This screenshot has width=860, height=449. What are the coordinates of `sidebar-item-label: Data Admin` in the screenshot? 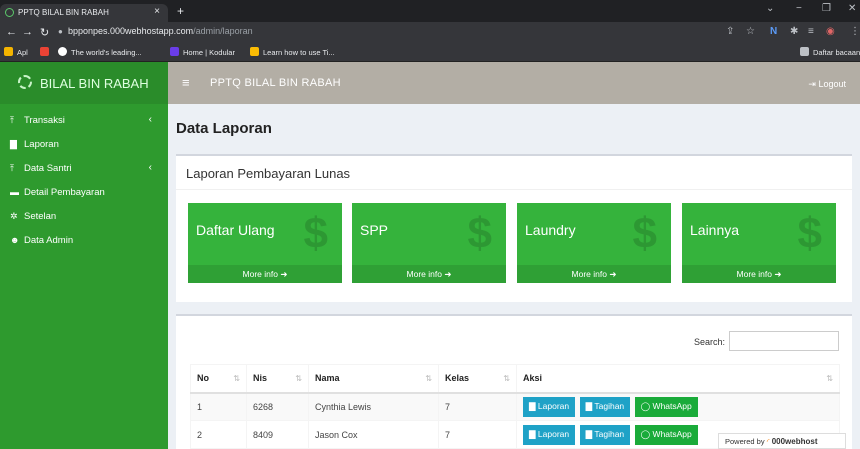 It's located at (49, 240).